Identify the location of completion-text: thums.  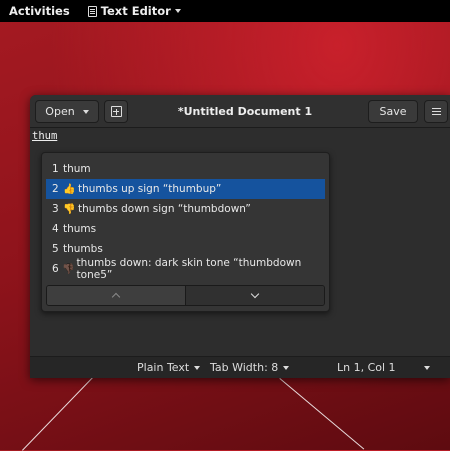
(80, 229).